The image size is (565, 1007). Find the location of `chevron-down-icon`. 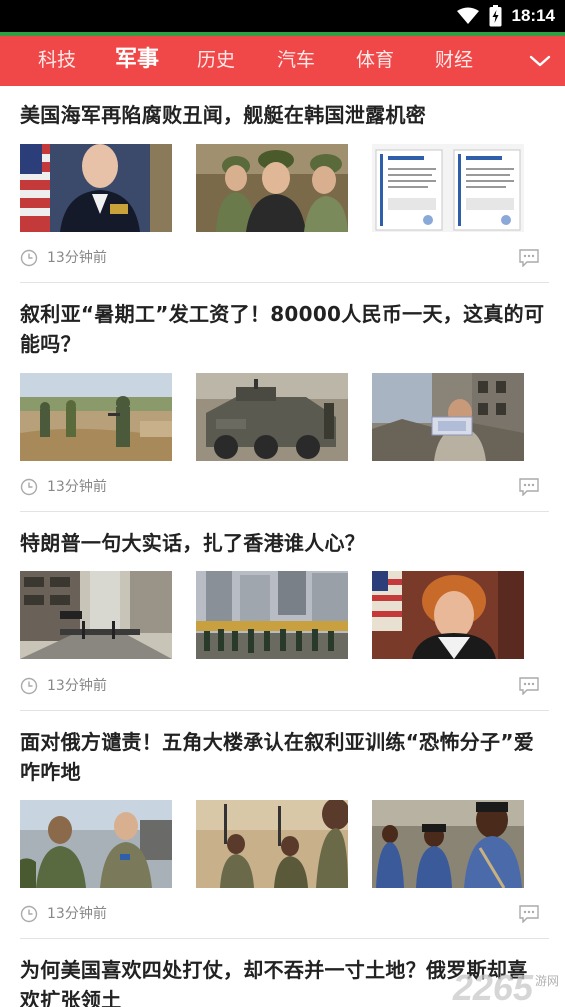

chevron-down-icon is located at coordinates (540, 61).